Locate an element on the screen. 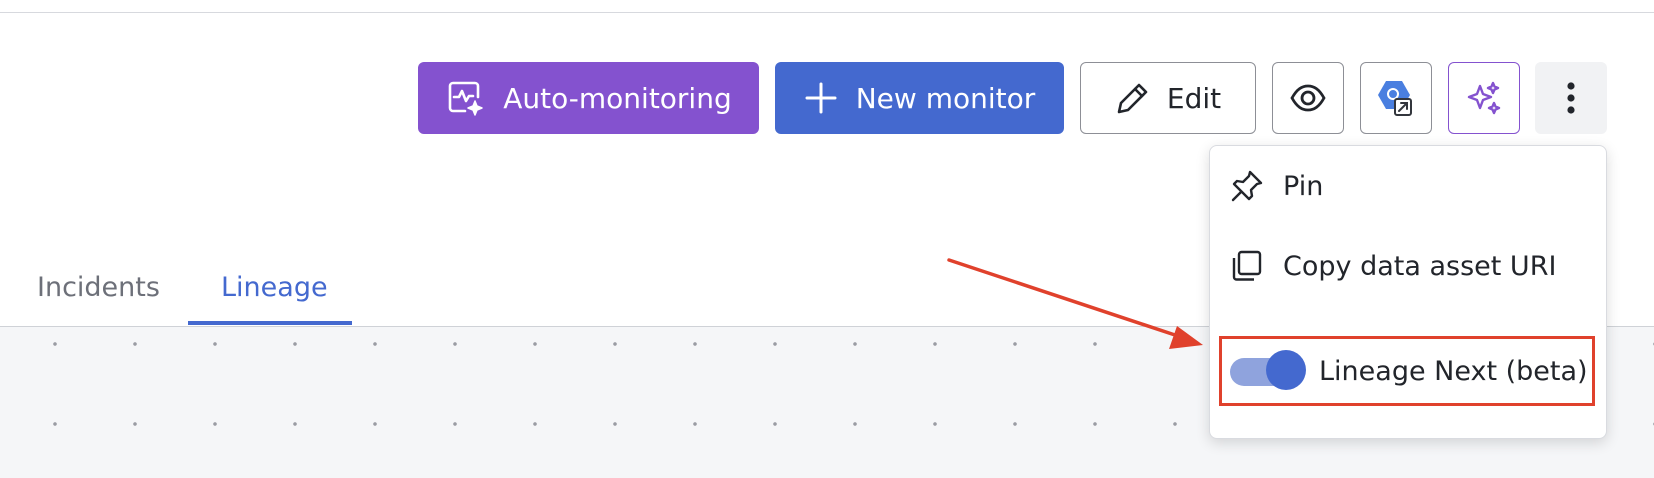  edit-button: Edit is located at coordinates (1168, 98).